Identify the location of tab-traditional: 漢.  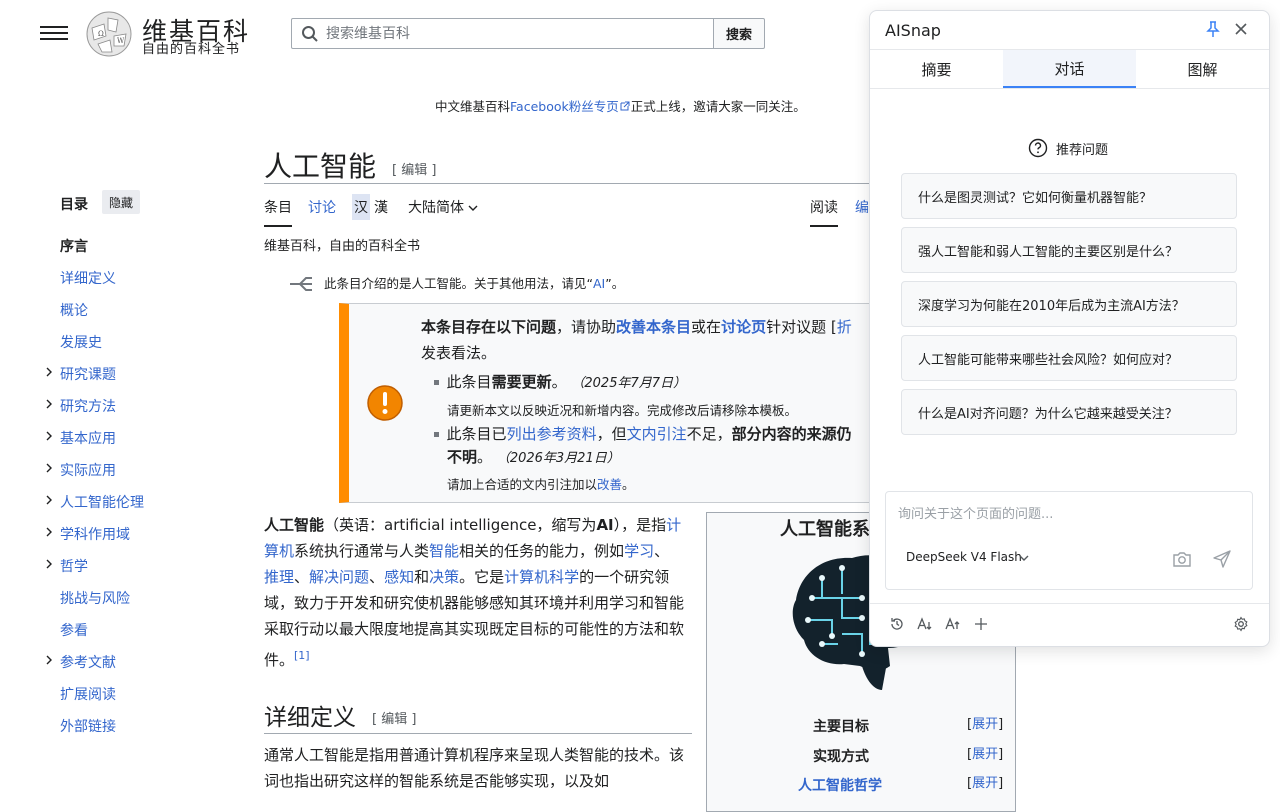
(381, 207).